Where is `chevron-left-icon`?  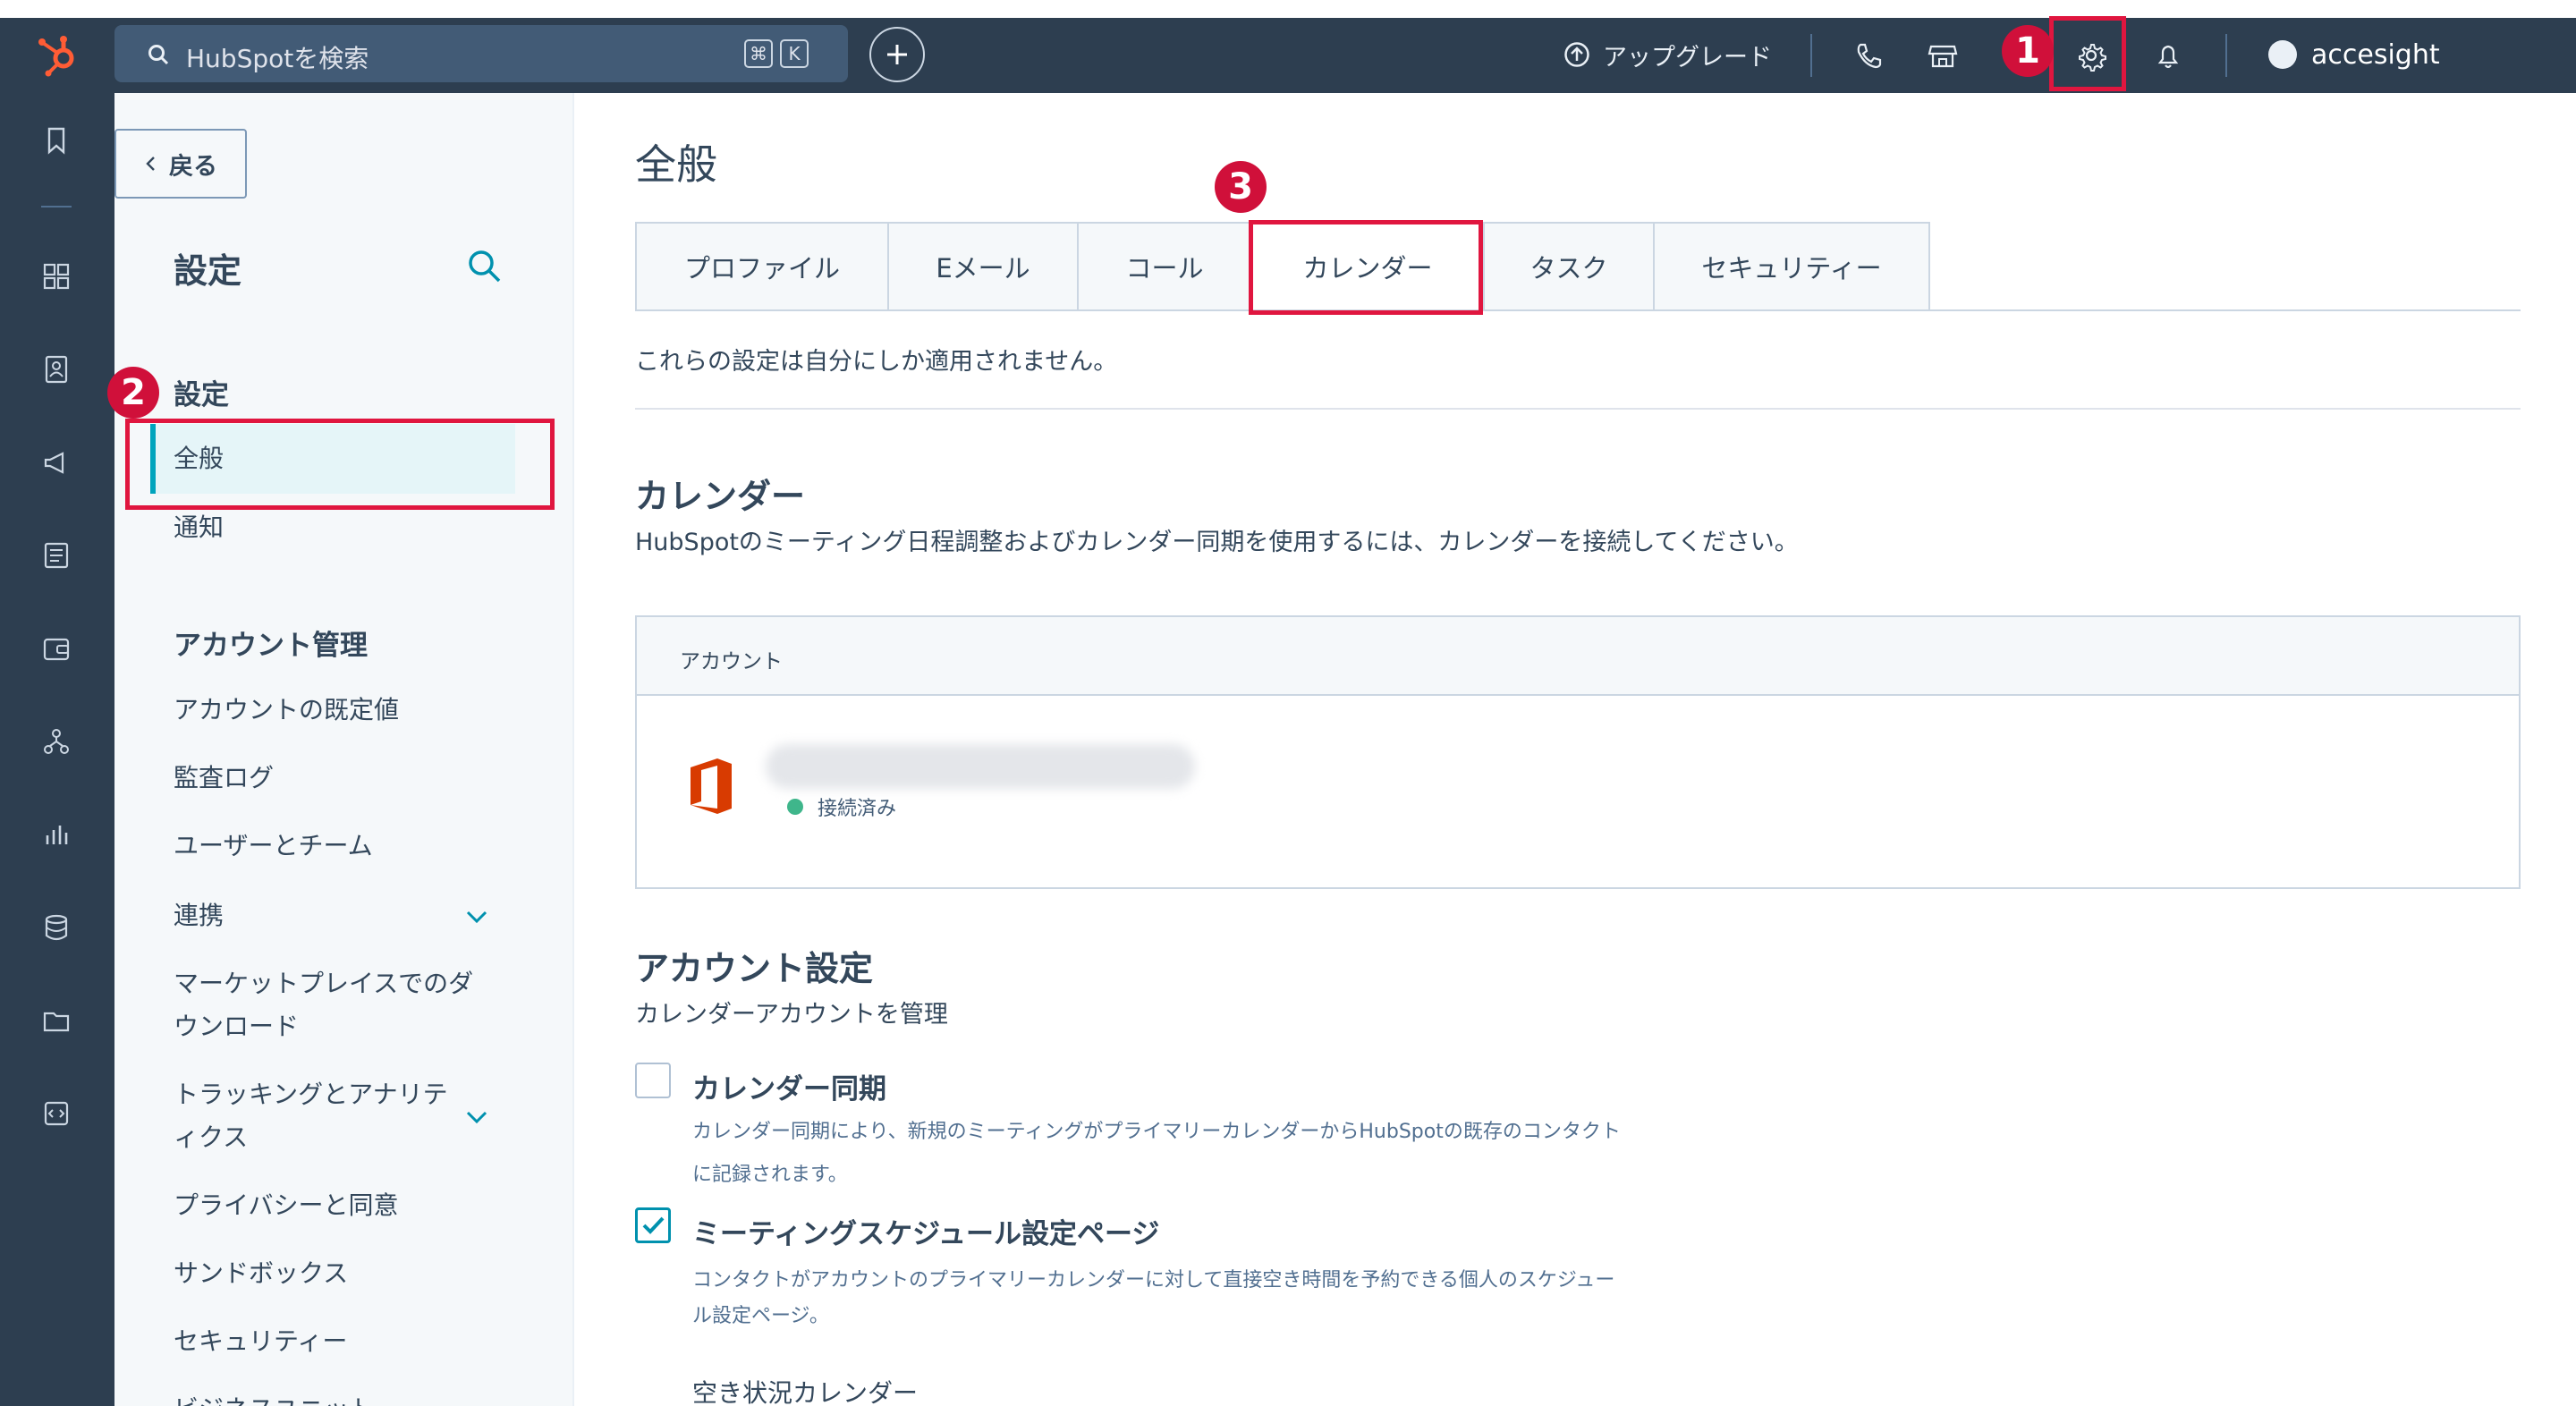 chevron-left-icon is located at coordinates (150, 164).